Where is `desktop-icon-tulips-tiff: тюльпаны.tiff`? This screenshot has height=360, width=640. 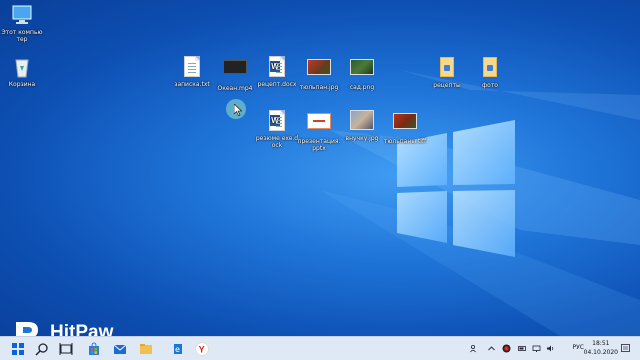
desktop-icon-tulips-tiff: тюльпаны.tiff is located at coordinates (405, 127).